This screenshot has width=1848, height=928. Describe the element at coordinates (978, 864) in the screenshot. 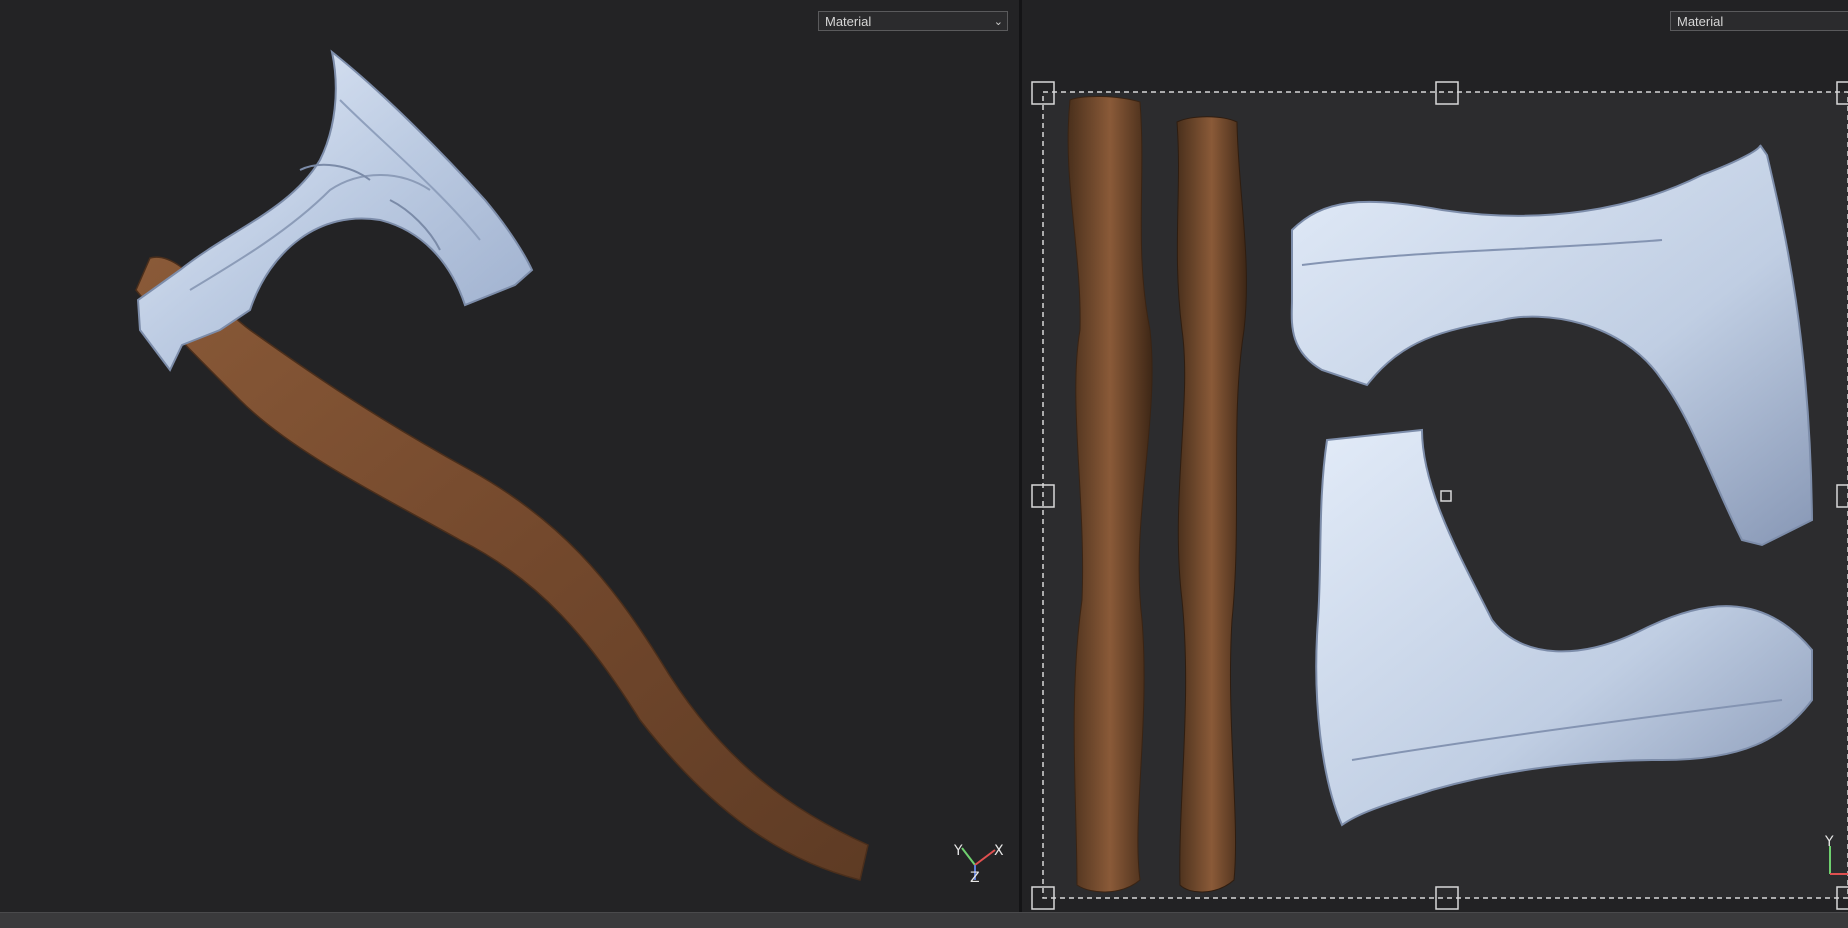

I see `axis-gizmo-3d: Y X Z` at that location.